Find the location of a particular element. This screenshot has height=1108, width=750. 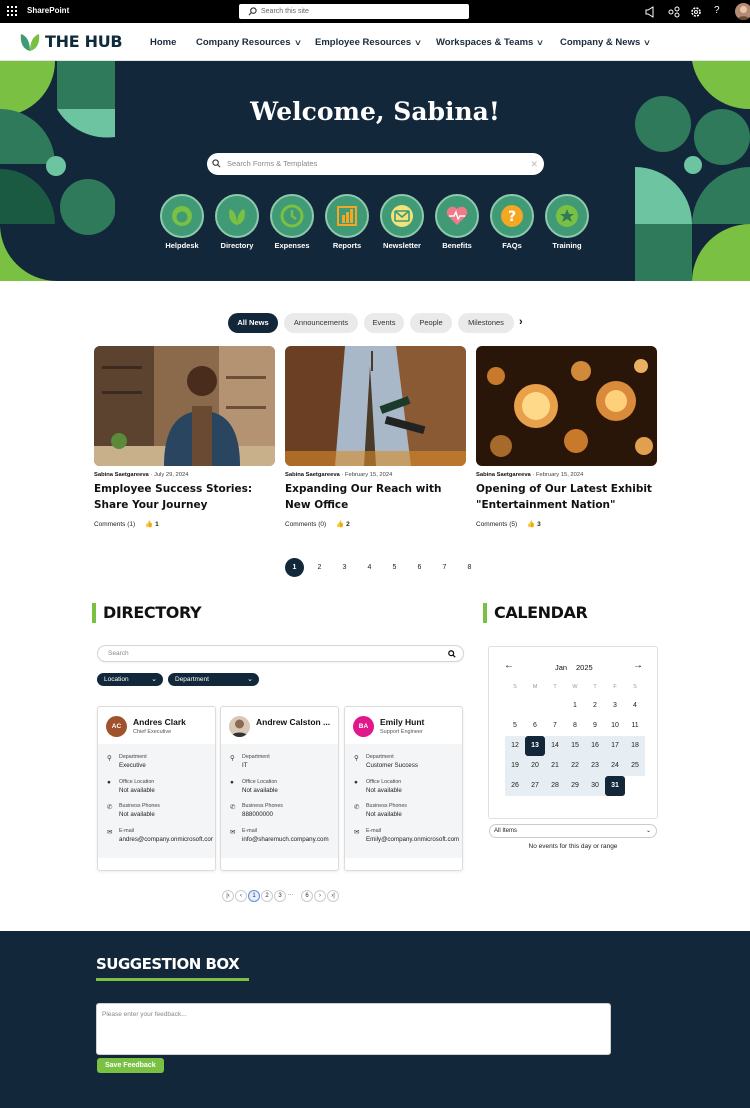

help-icon: ? is located at coordinates (721, 12).